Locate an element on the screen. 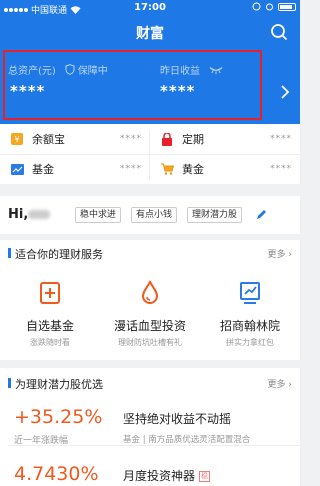 Image resolution: width=320 pixels, height=486 pixels. service-item-custom-fund: 自选基金 涨跌随时看 is located at coordinates (50, 314).